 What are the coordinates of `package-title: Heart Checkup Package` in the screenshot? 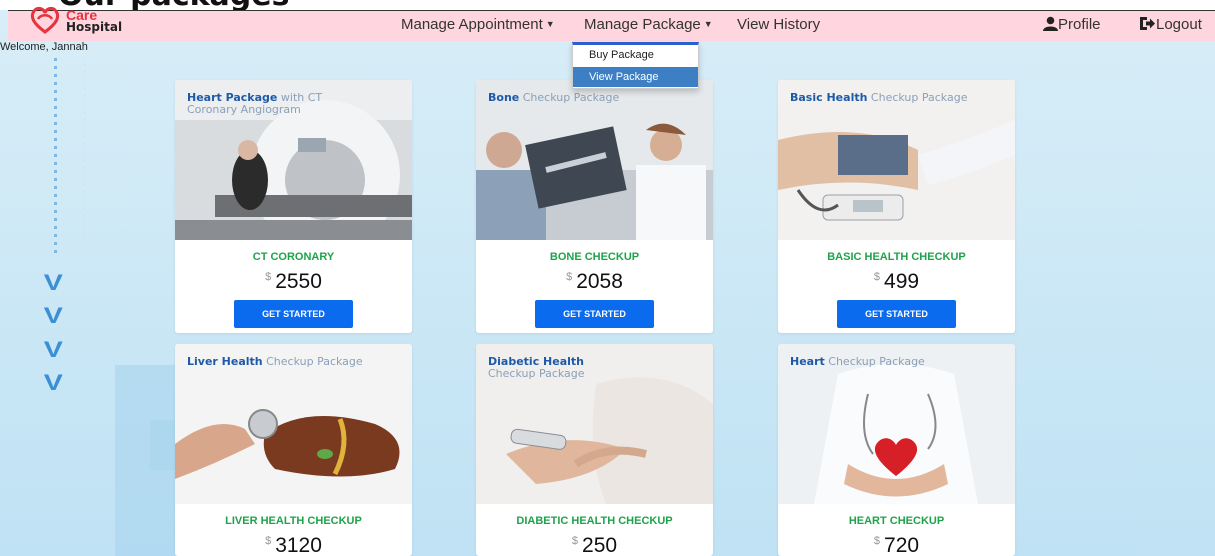 It's located at (857, 361).